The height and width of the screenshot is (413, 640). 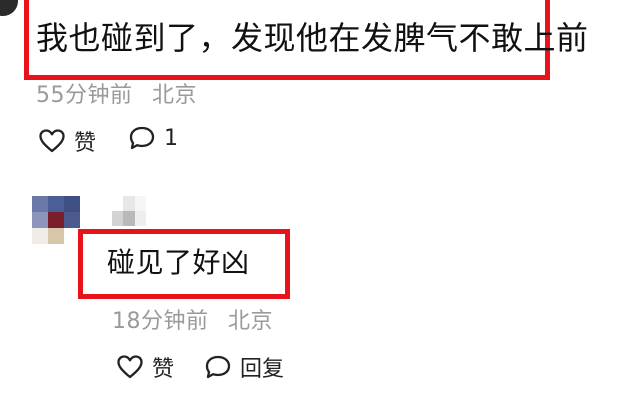 I want to click on reply-like-label: 赞, so click(x=163, y=369).